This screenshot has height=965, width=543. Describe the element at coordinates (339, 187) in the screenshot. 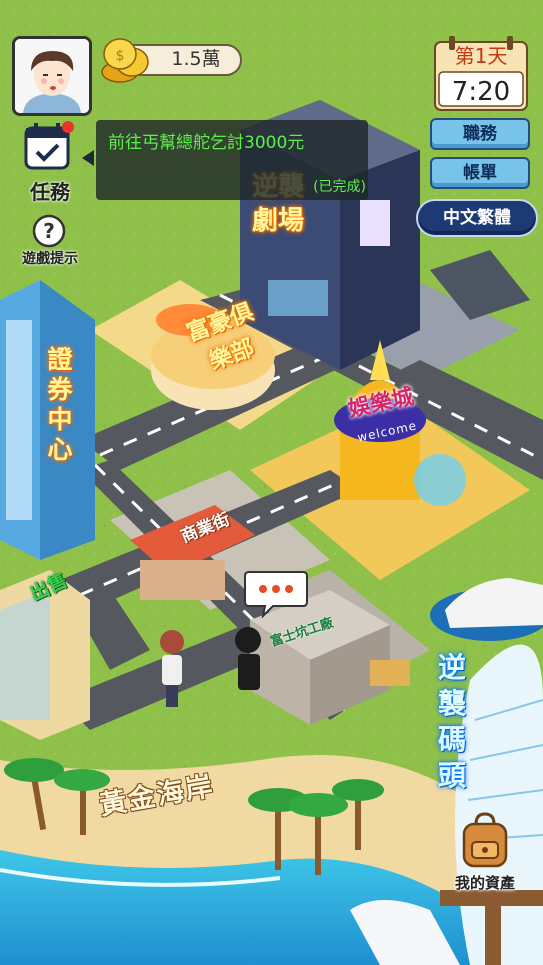

I see `task-status: (已完成)` at that location.